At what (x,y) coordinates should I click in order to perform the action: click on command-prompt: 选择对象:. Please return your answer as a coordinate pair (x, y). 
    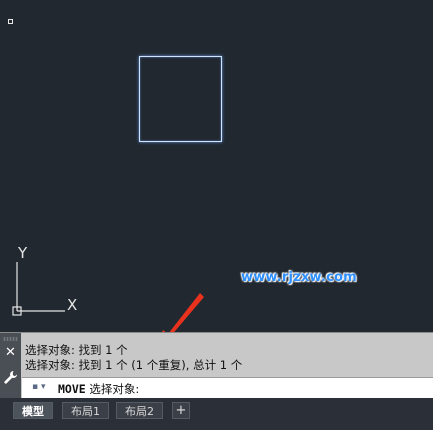
    Looking at the image, I should click on (114, 389).